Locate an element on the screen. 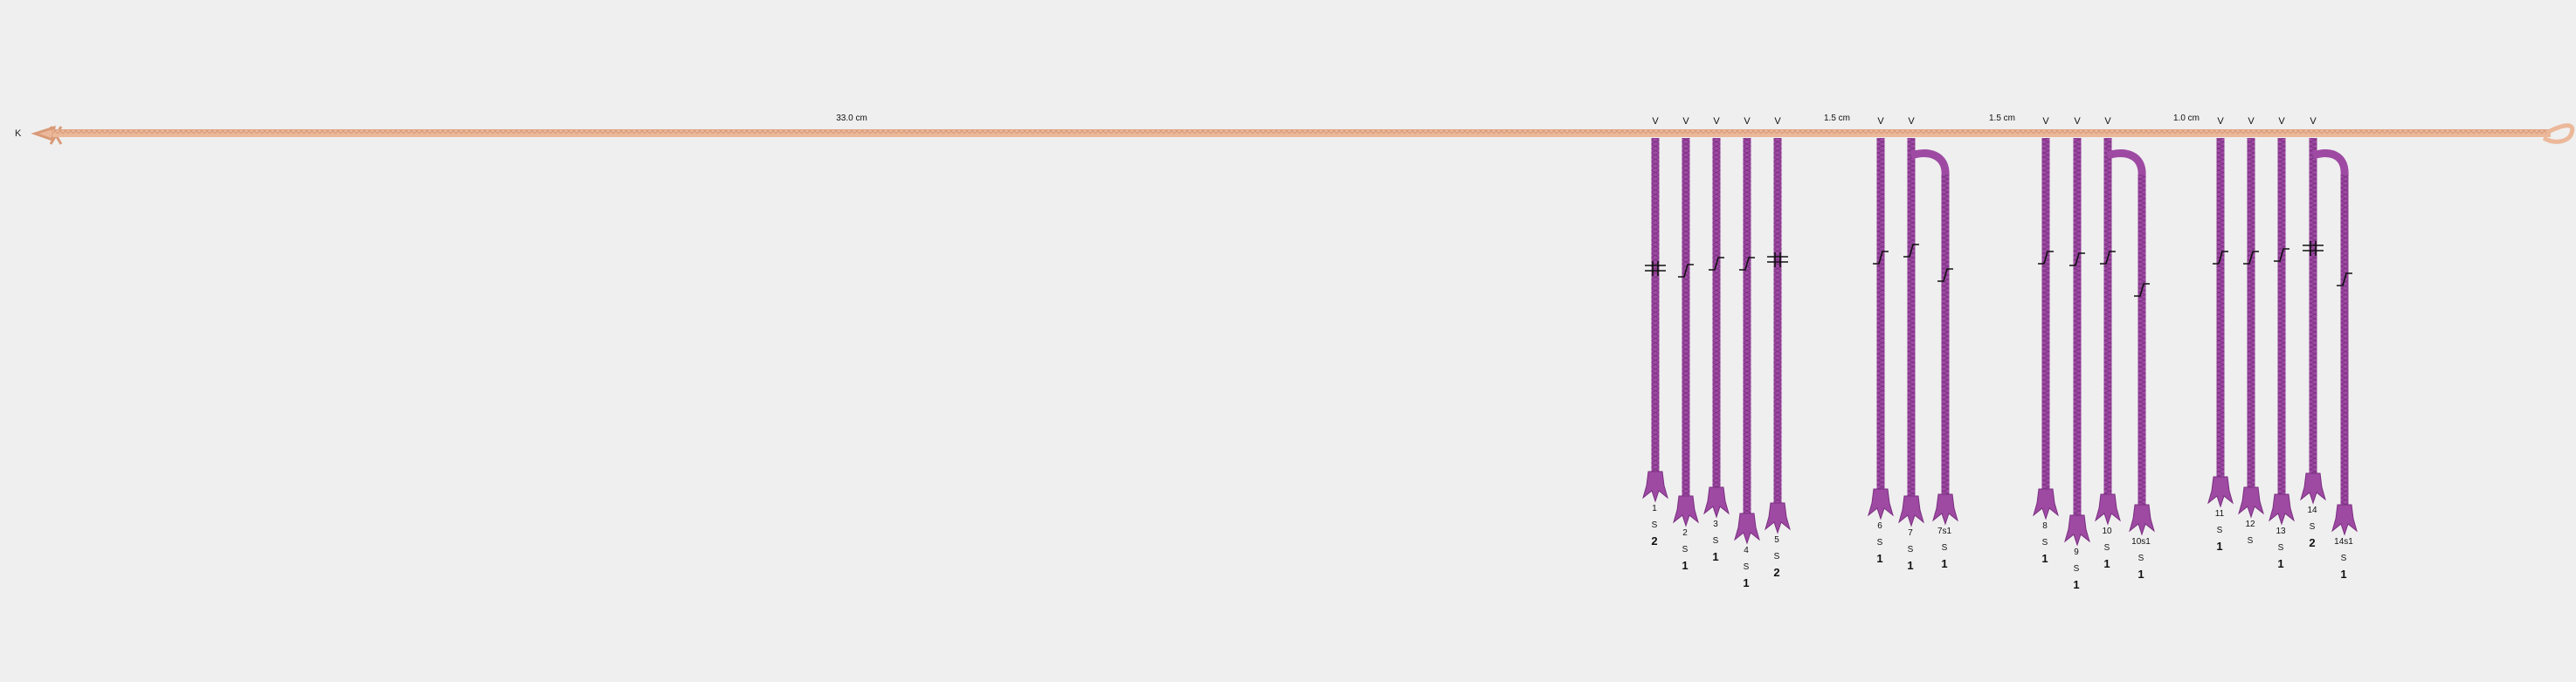 The width and height of the screenshot is (2576, 682). pendant-cord-11: V 11 S 1 is located at coordinates (2220, 334).